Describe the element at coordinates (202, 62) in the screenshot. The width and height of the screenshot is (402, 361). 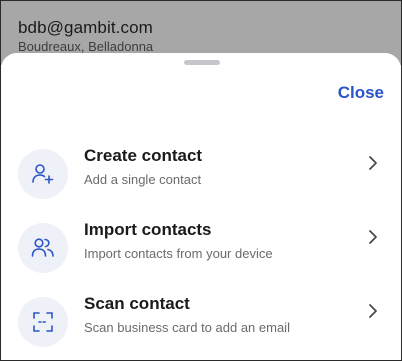
I see `sheet-grabber-handle` at that location.